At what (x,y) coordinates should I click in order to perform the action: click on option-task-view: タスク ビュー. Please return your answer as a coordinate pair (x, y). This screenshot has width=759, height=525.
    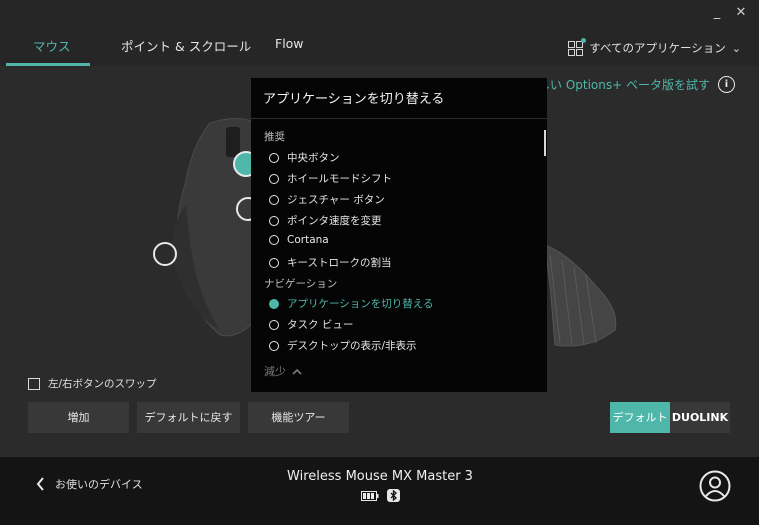
    Looking at the image, I should click on (311, 324).